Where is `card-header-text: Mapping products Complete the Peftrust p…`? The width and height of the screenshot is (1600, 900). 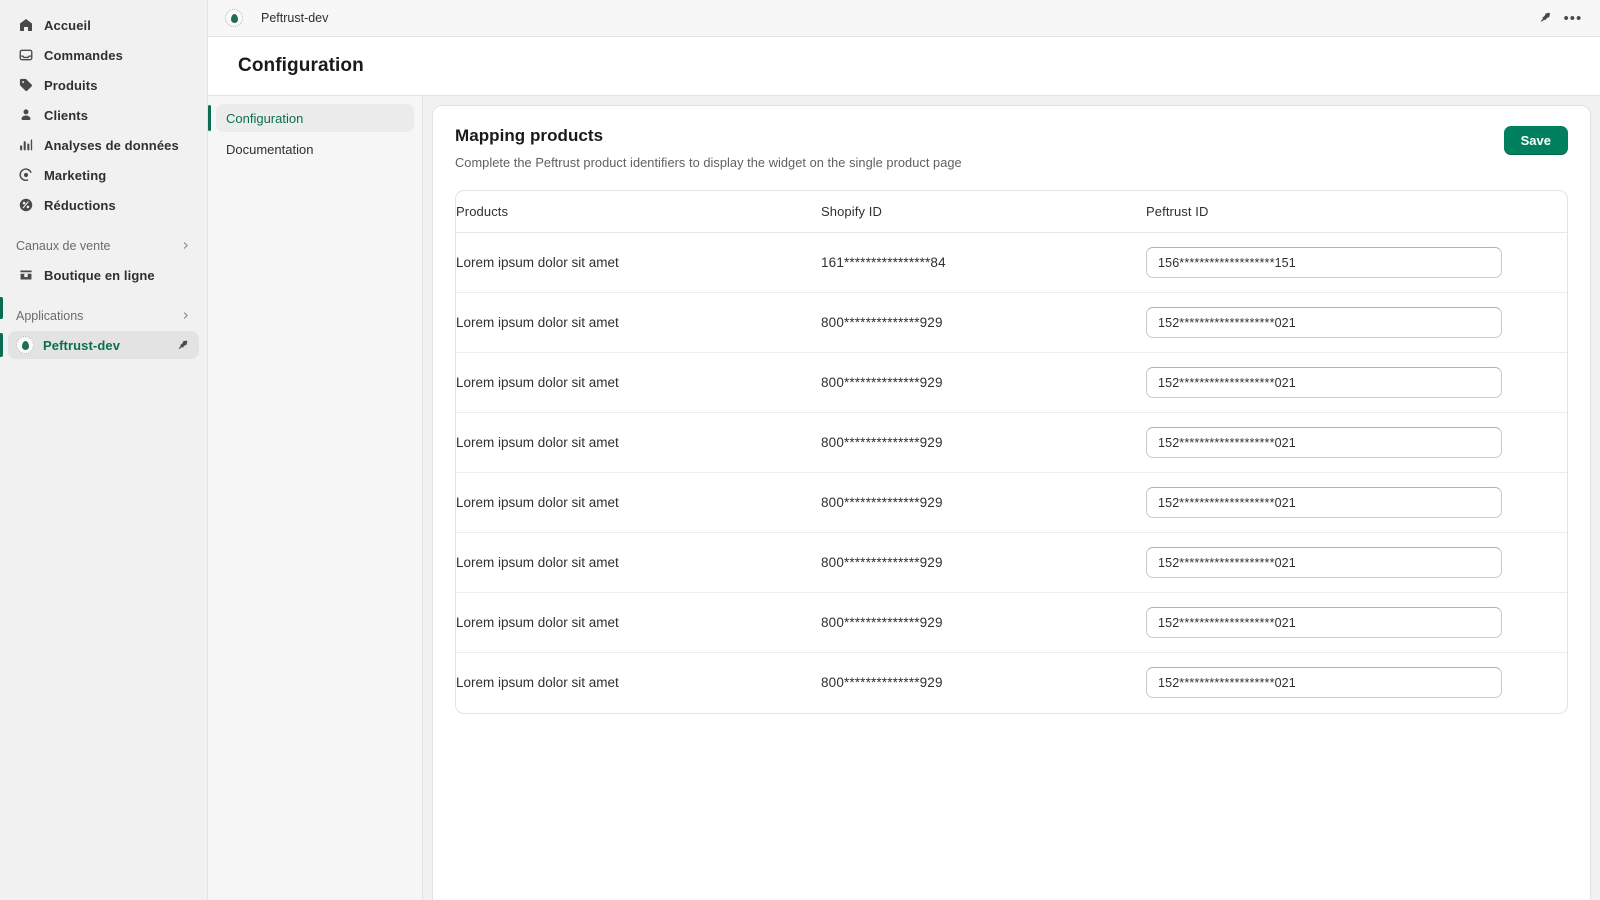
card-header-text: Mapping products Complete the Peftrust p… is located at coordinates (979, 148).